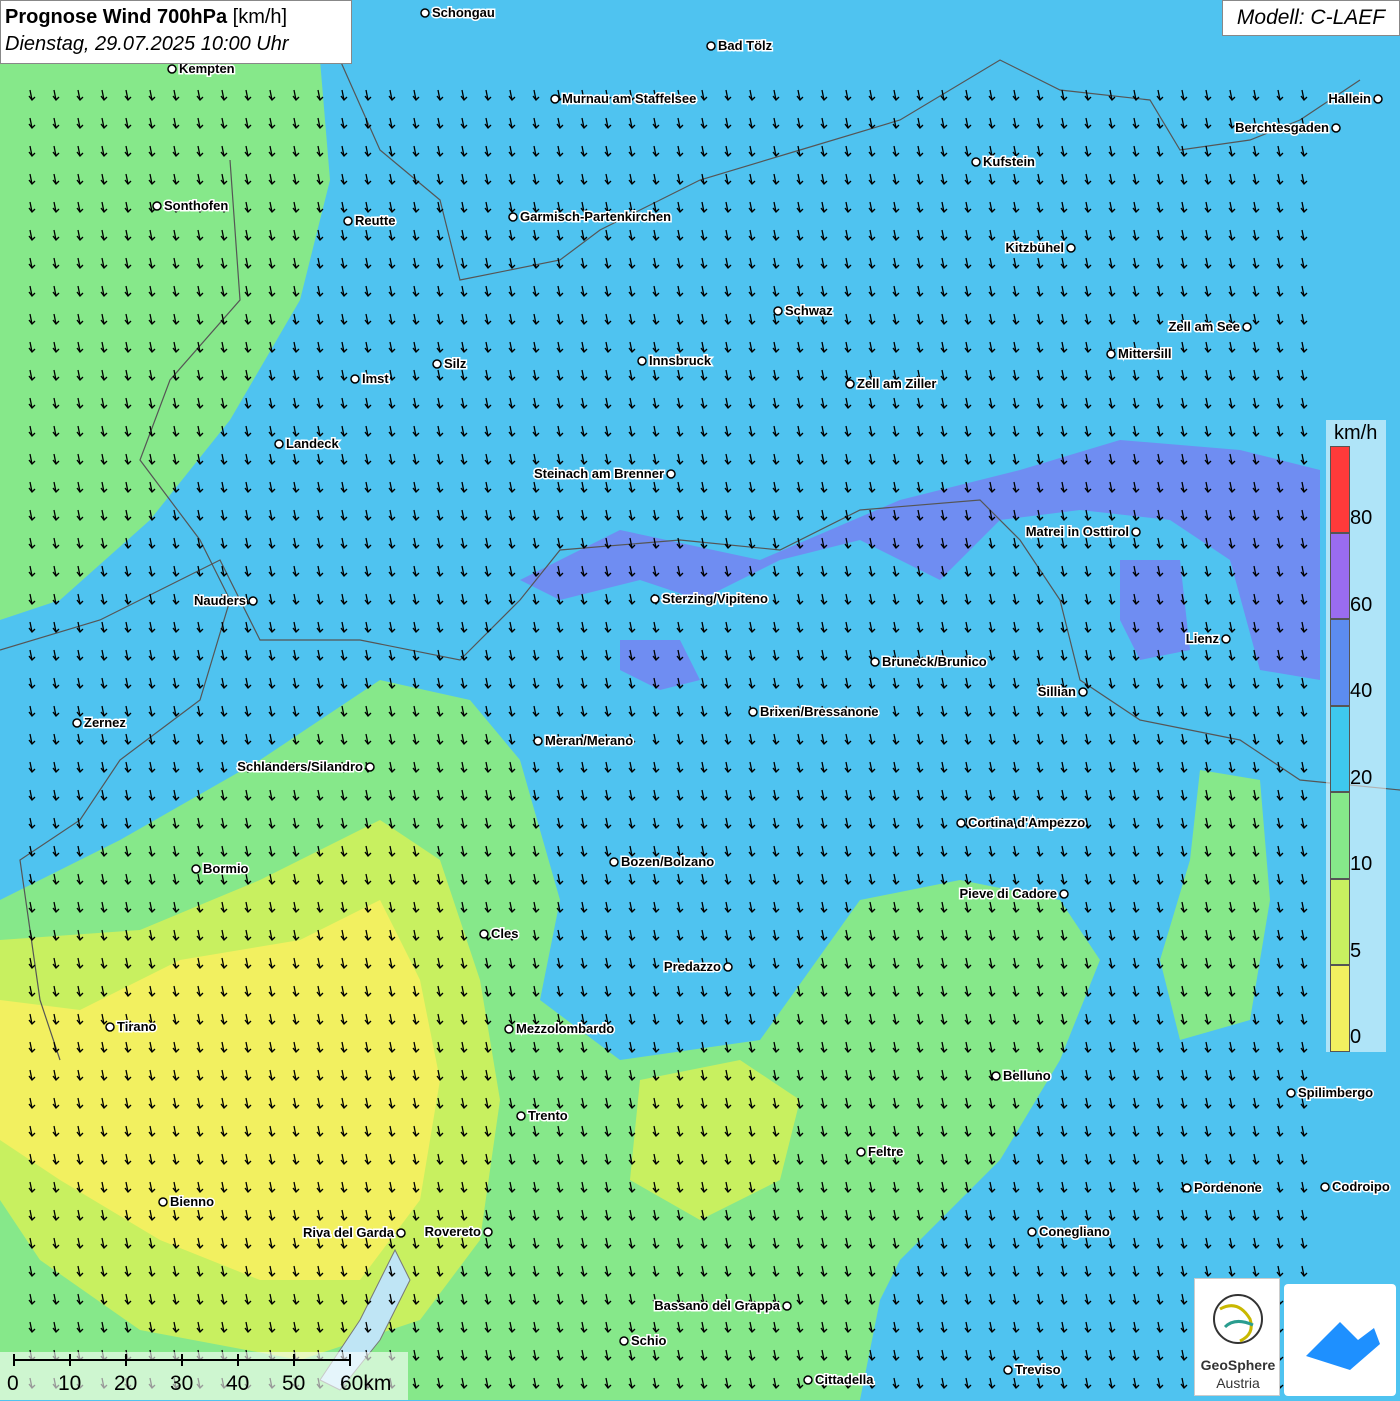 This screenshot has height=1401, width=1400. Describe the element at coordinates (220, 600) in the screenshot. I see `city-label: Nauders` at that location.